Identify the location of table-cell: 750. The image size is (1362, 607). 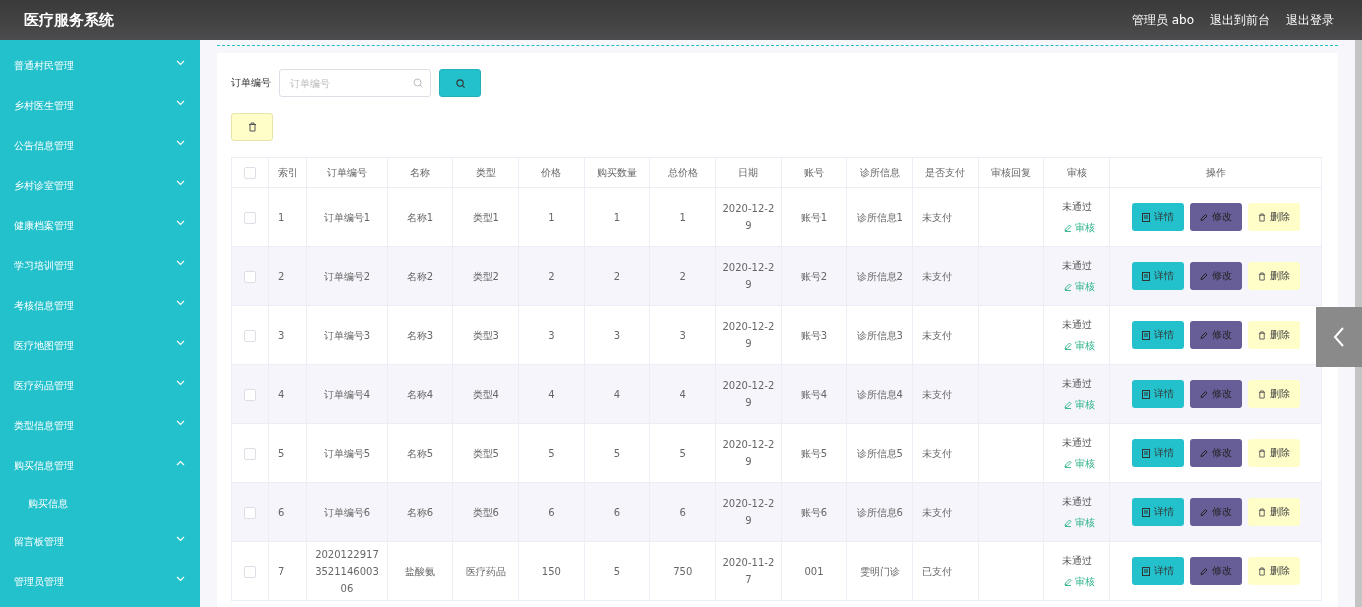
(683, 571).